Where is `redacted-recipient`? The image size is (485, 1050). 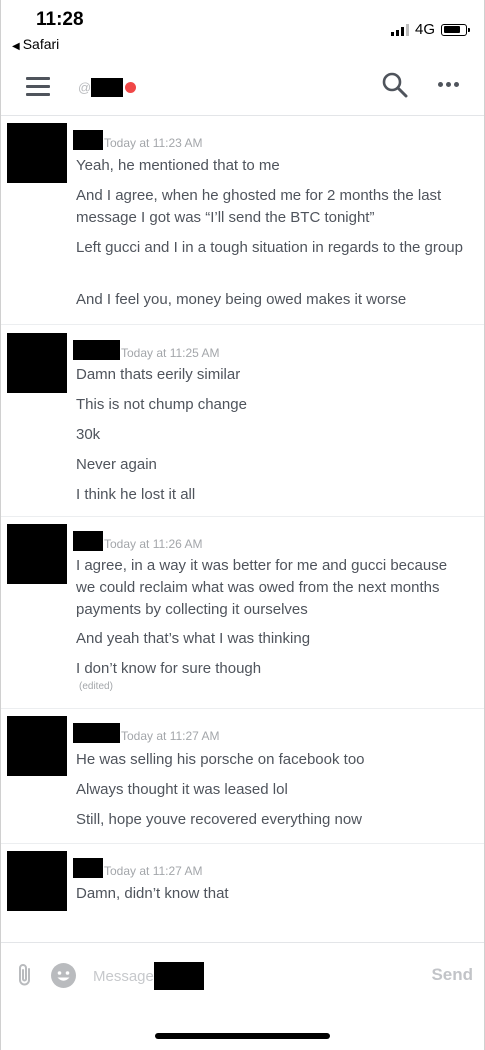
redacted-recipient is located at coordinates (178, 976).